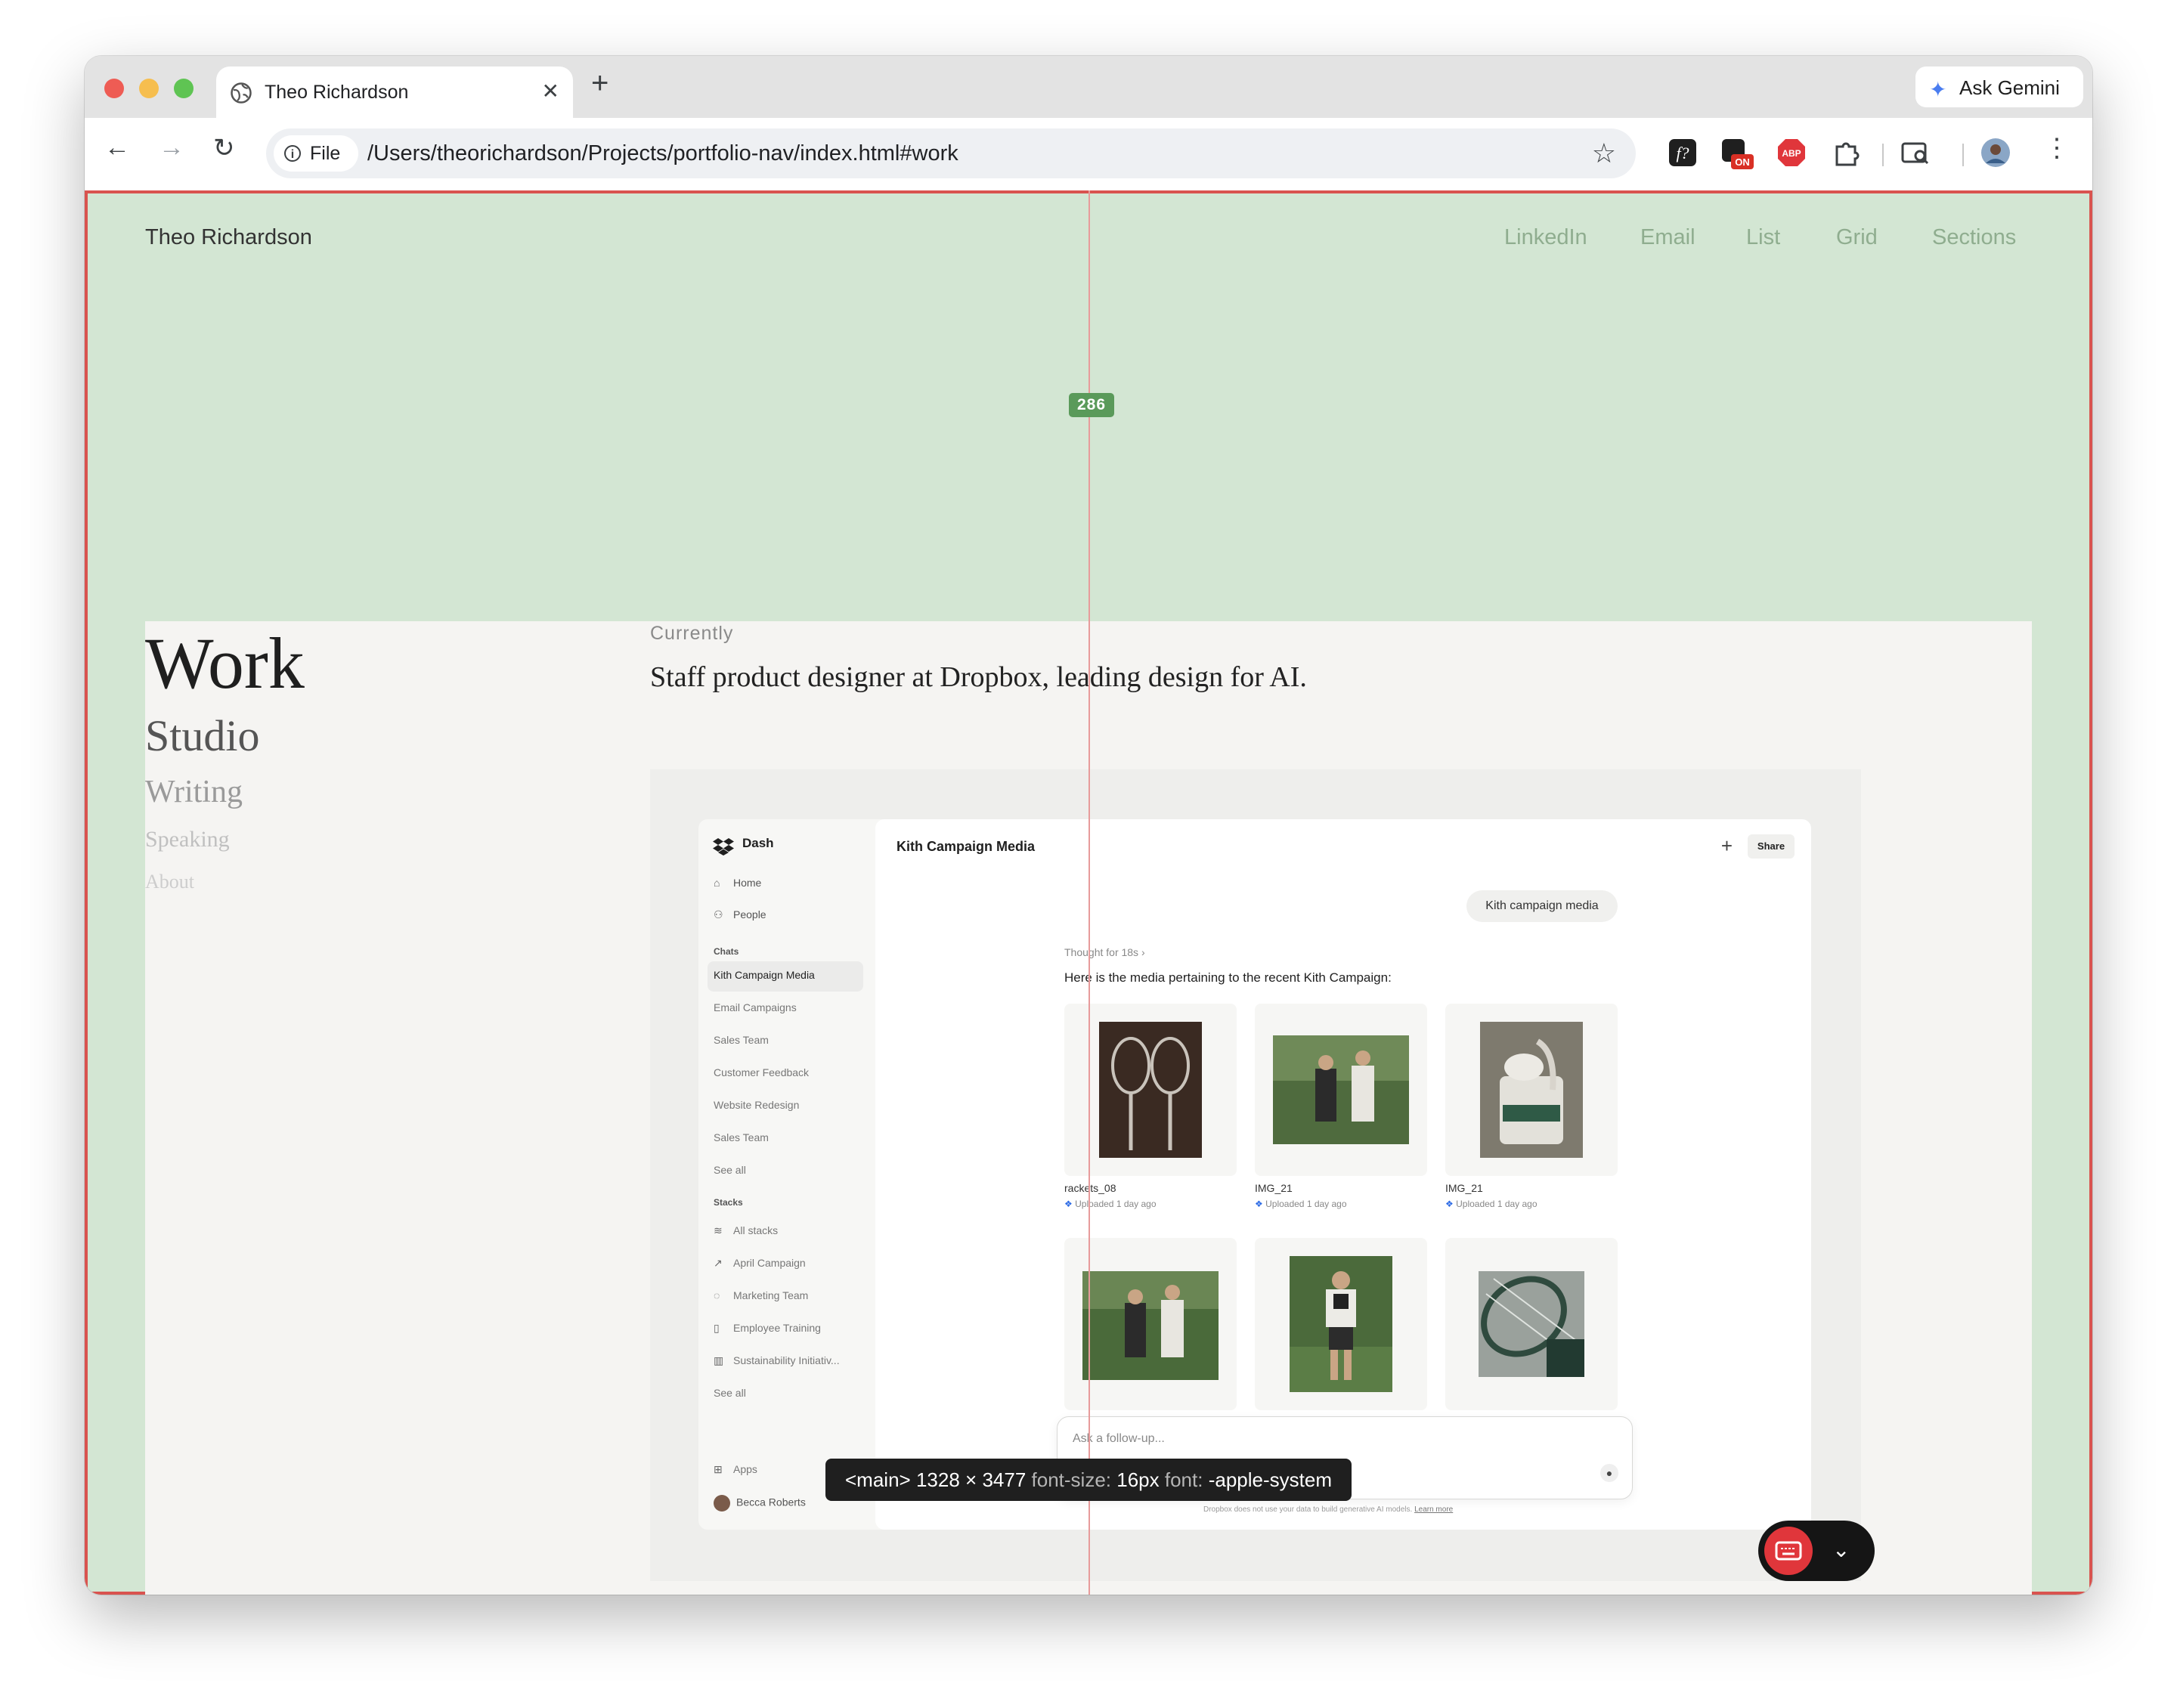  I want to click on book-icon: ▯, so click(717, 1328).